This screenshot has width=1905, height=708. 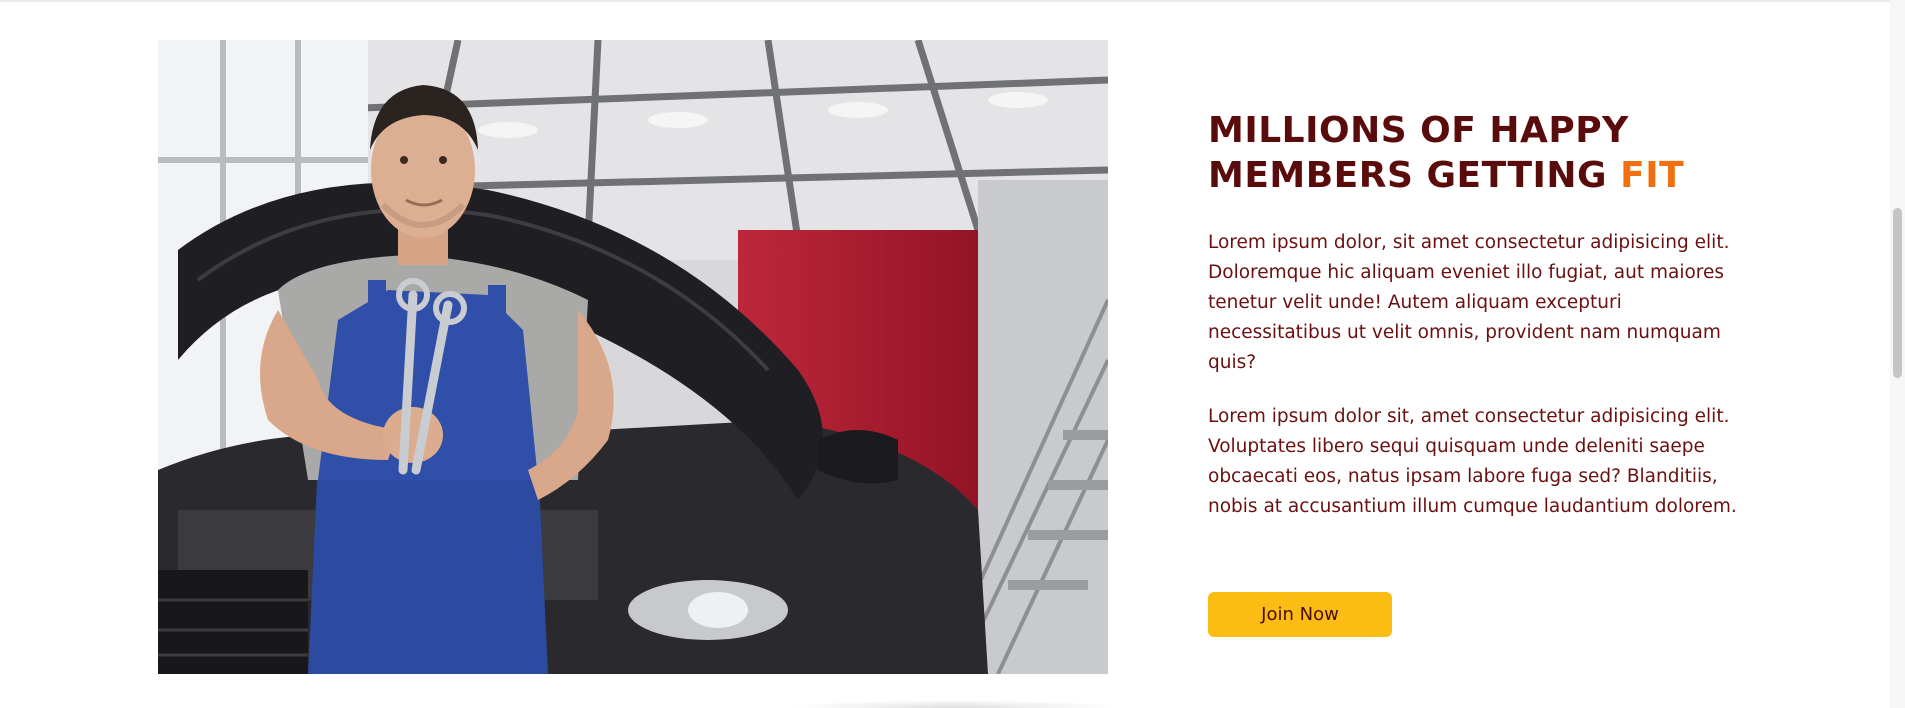 I want to click on headline-text: MILLIONS OF HAPPY MEMBERS GETTING, so click(x=1418, y=153).